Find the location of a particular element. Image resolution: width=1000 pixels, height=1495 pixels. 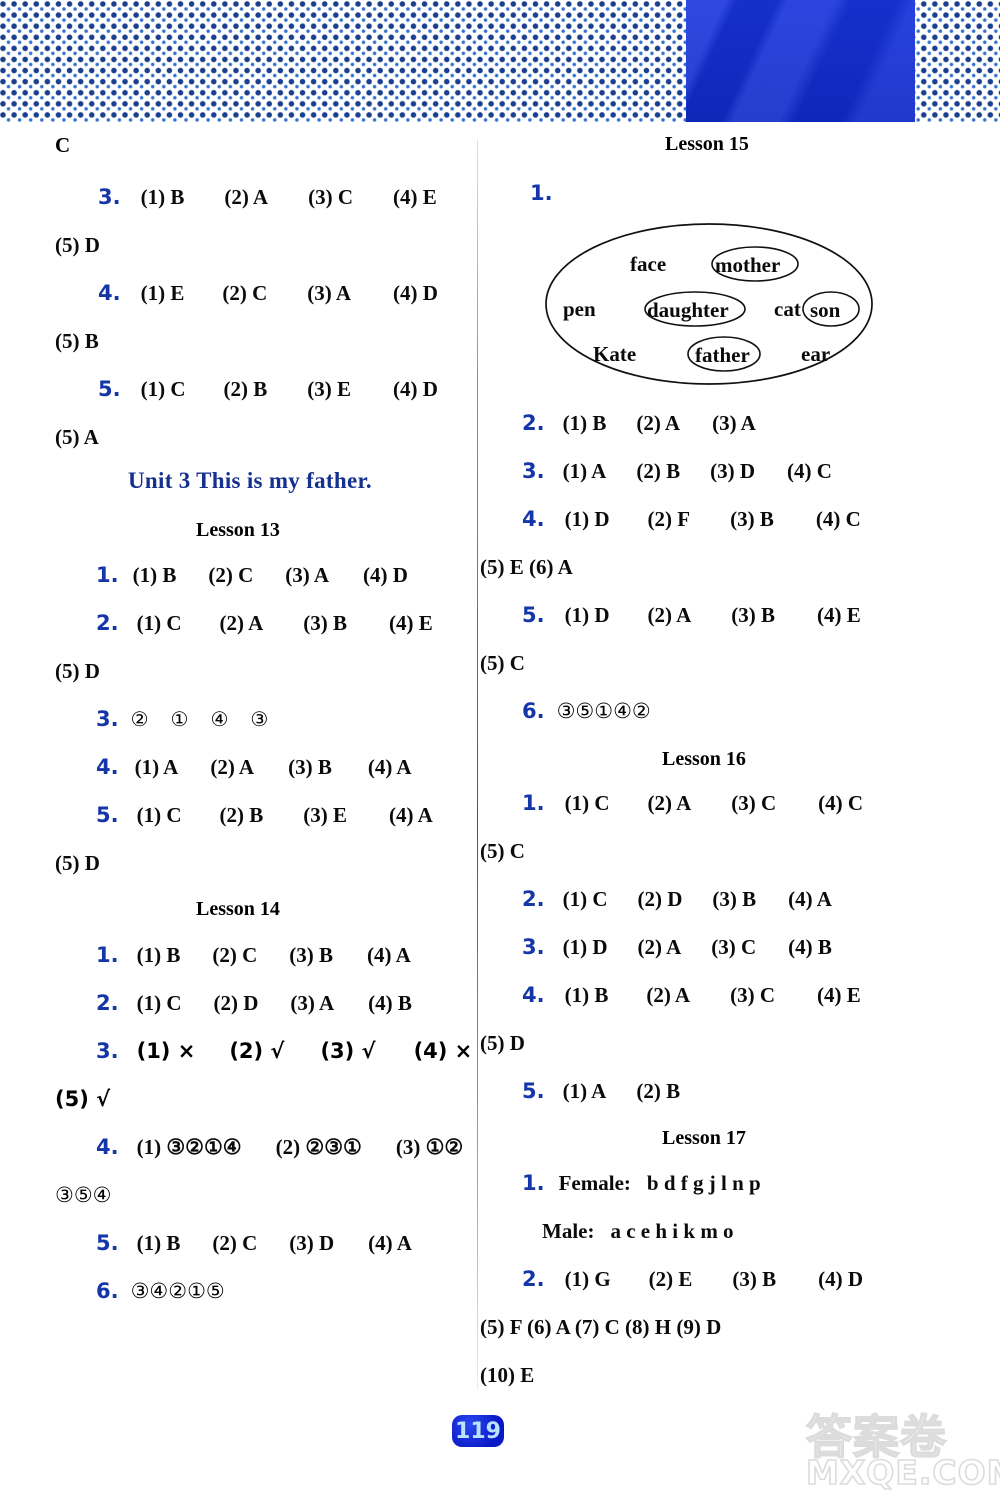

answer-row: 5. (1) B (2) C (3) D (4) A is located at coordinates (254, 1243).